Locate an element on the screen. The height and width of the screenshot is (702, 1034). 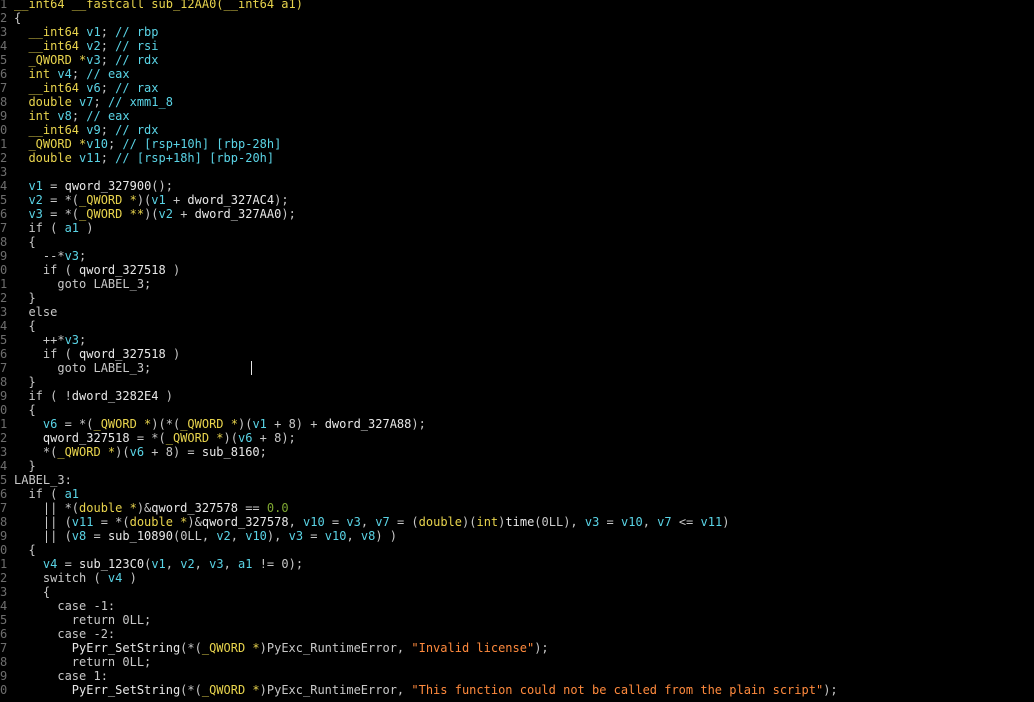
code-line: 7 __int64 v6; // rax is located at coordinates (517, 88).